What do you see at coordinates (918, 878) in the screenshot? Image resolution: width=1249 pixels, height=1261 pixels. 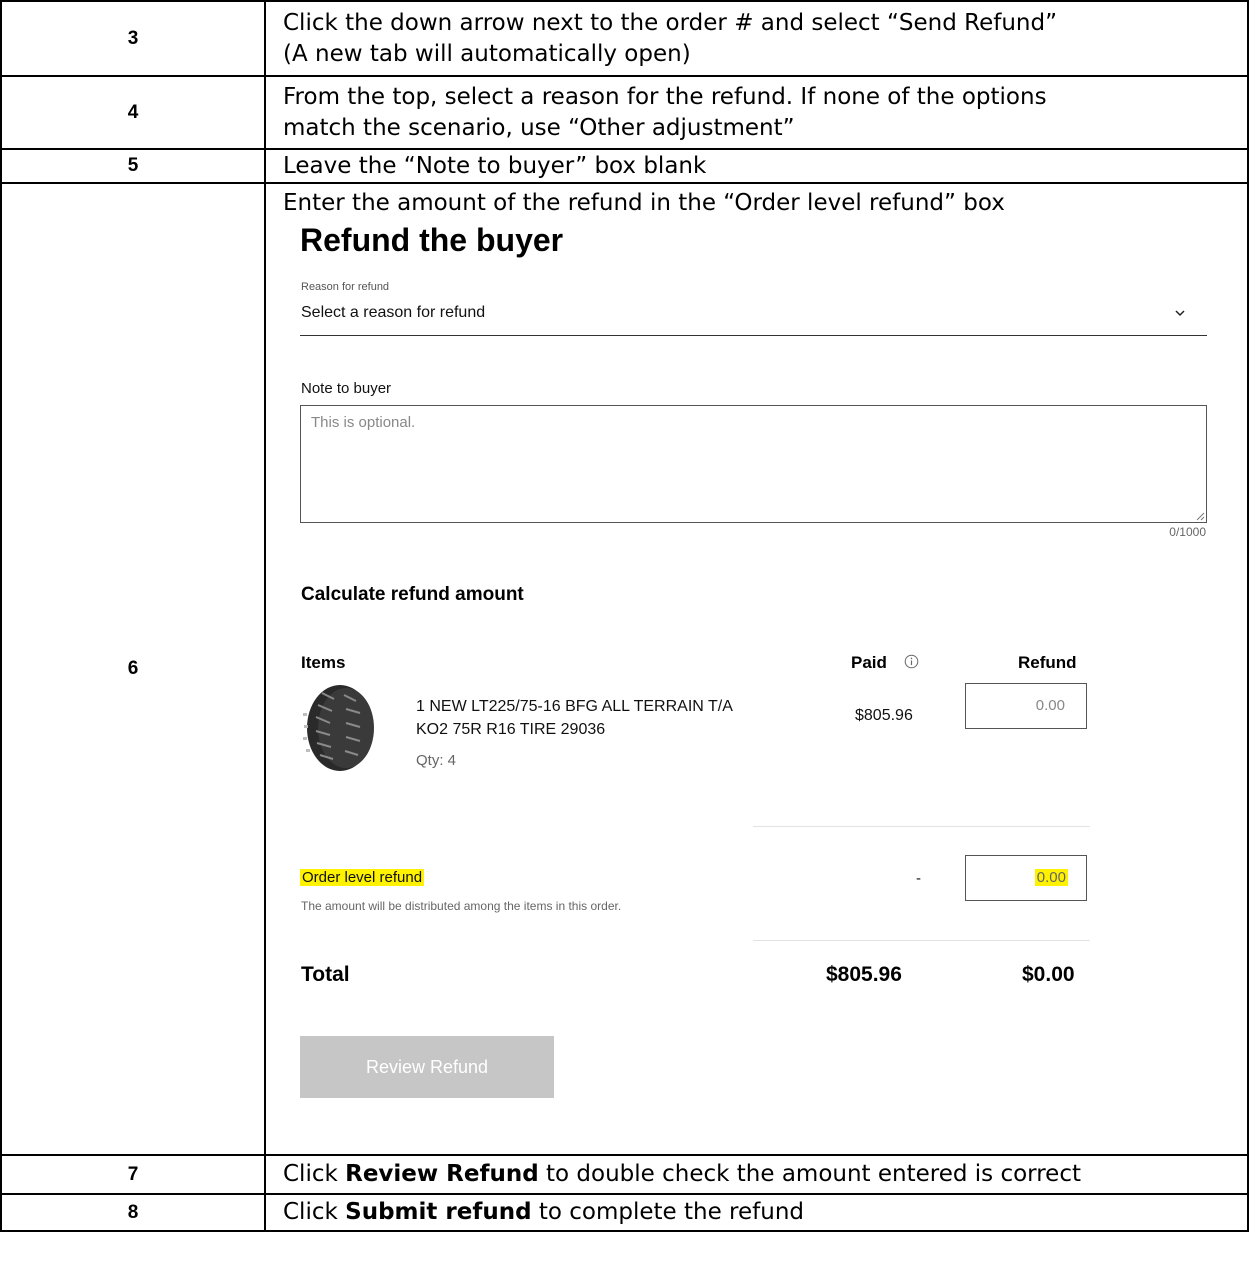 I see `order-level-paid: -` at bounding box center [918, 878].